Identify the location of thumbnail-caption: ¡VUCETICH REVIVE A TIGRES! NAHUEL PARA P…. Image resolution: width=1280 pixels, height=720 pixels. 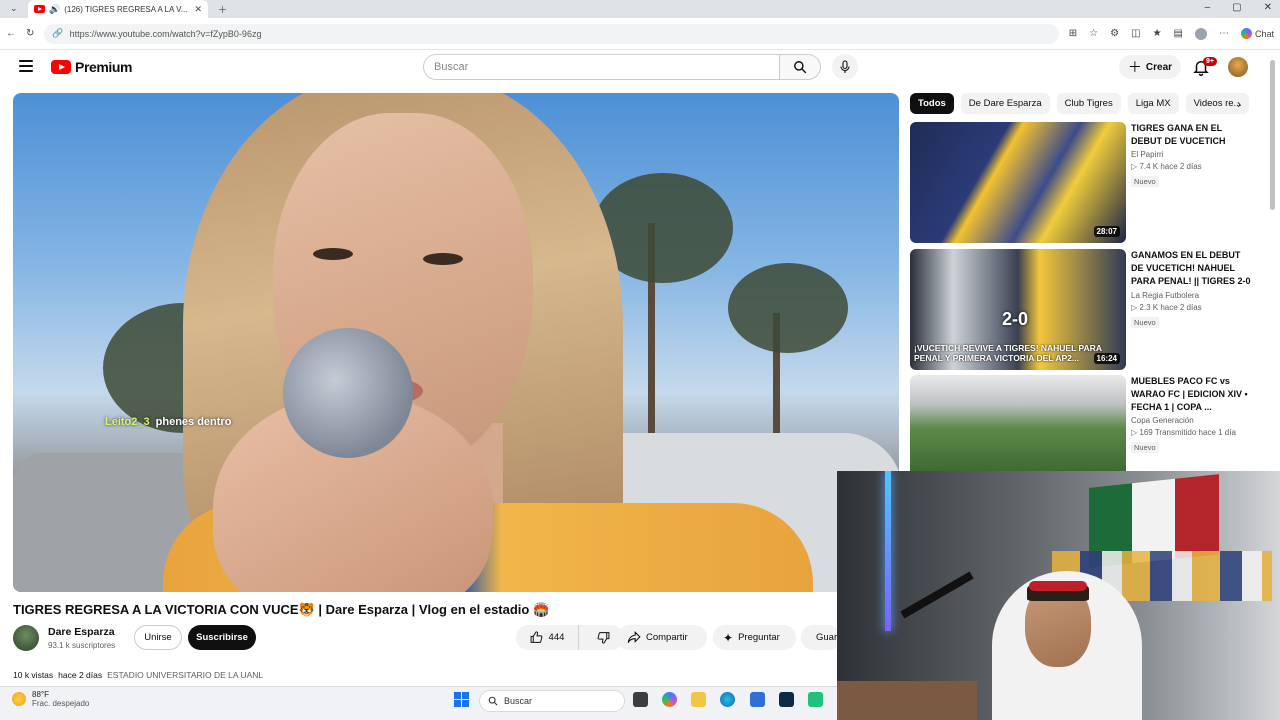
(1008, 353).